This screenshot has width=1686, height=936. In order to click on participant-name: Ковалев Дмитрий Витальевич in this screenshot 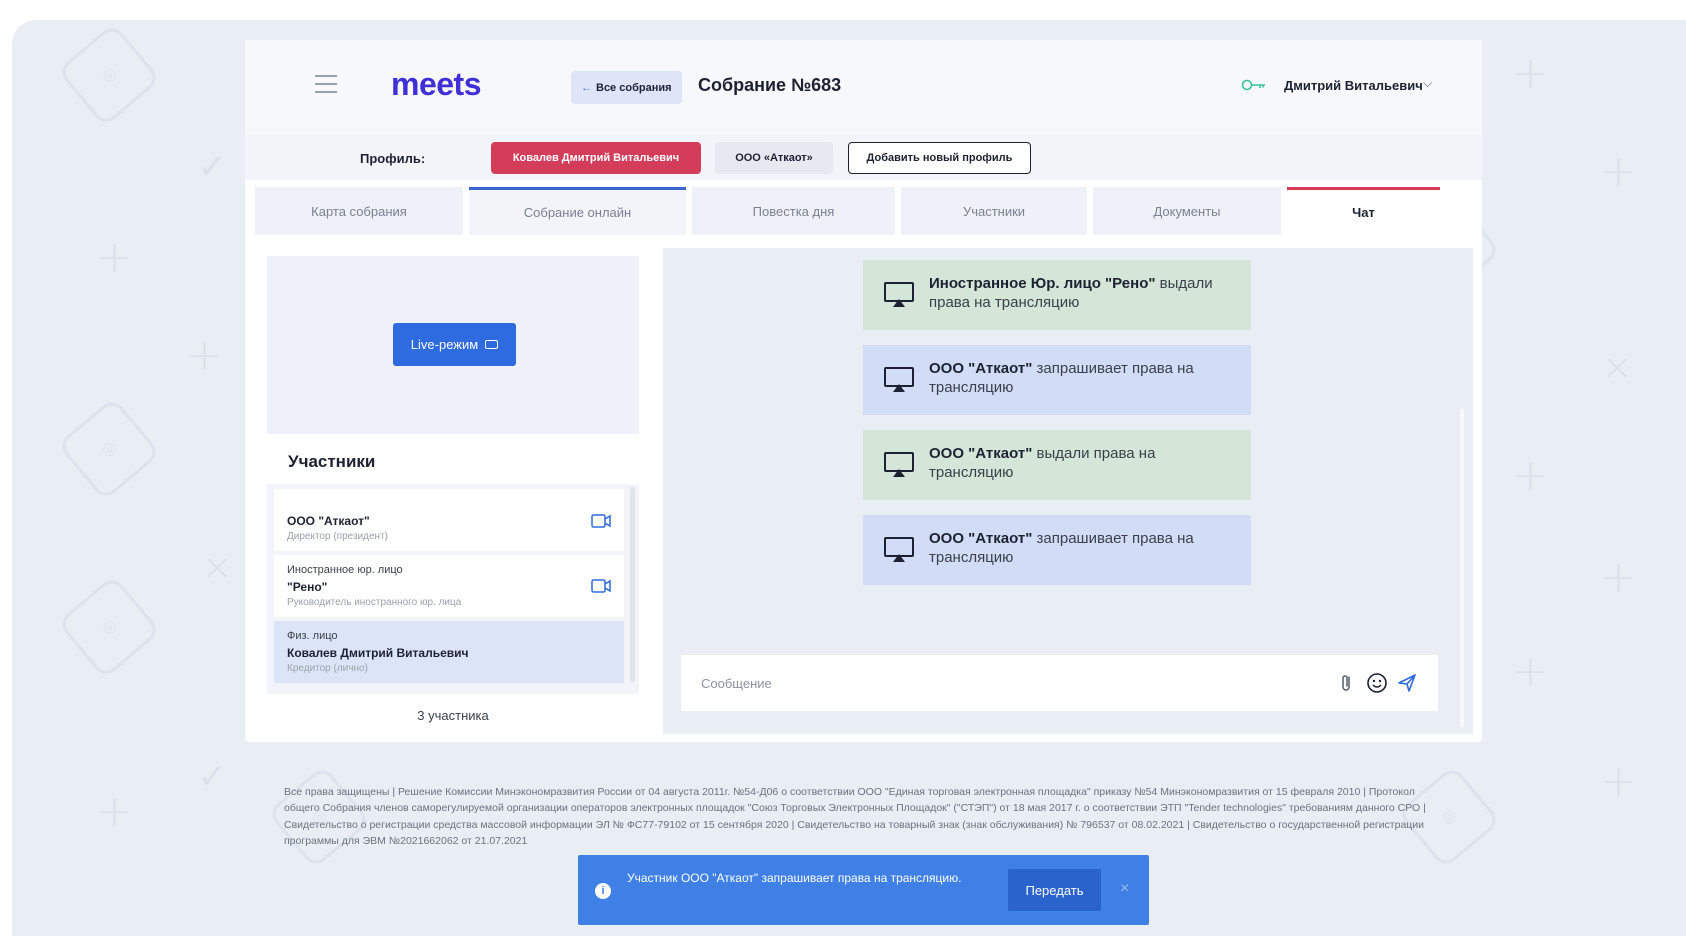, I will do `click(378, 653)`.